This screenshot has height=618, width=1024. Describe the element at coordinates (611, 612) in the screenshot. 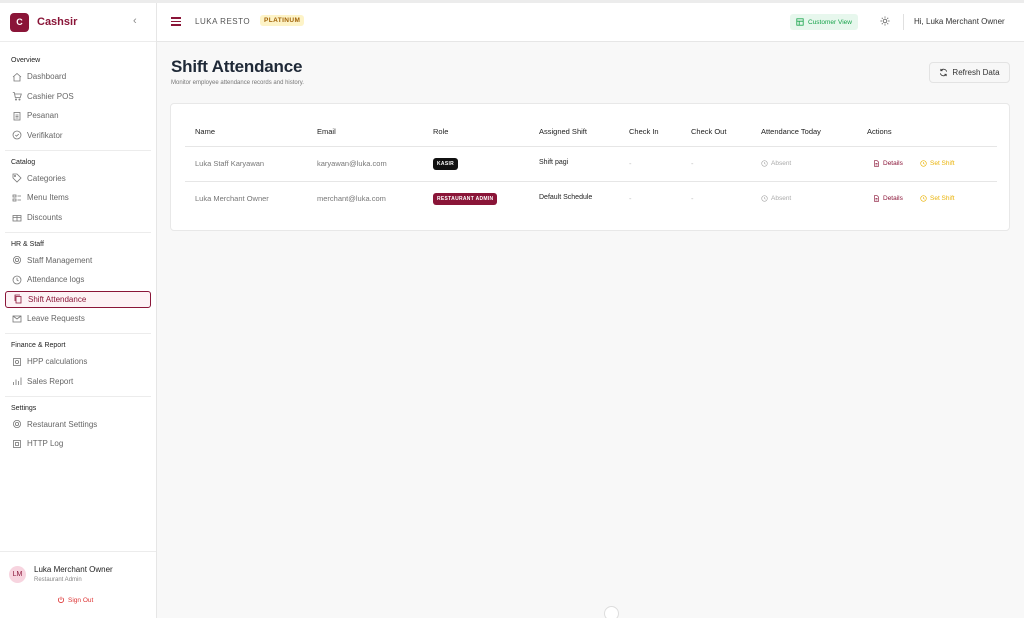

I see `scroll-indicator` at that location.